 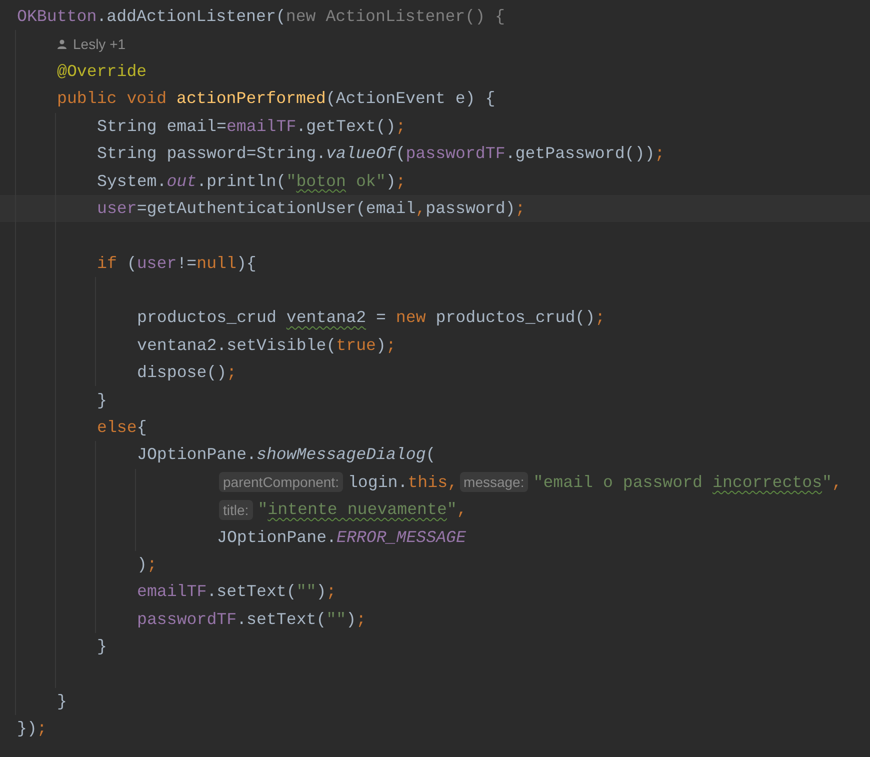 What do you see at coordinates (276, 98) in the screenshot?
I see `code-text: public void actionPerformed(ActionEvent e) {` at bounding box center [276, 98].